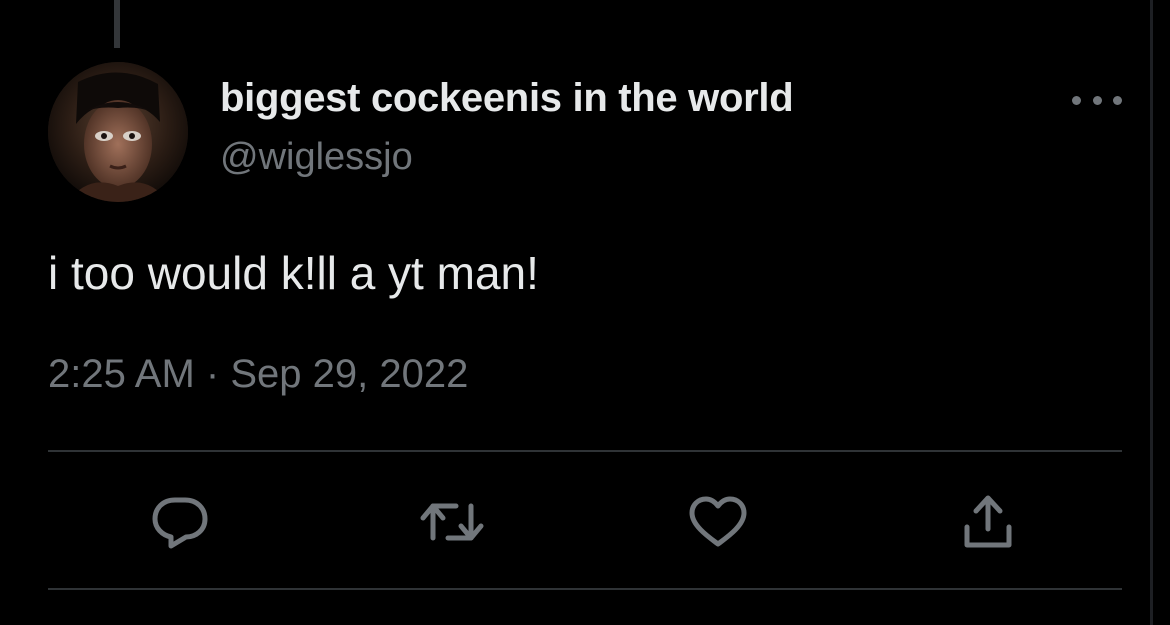  I want to click on thread-connector-line, so click(117, 24).